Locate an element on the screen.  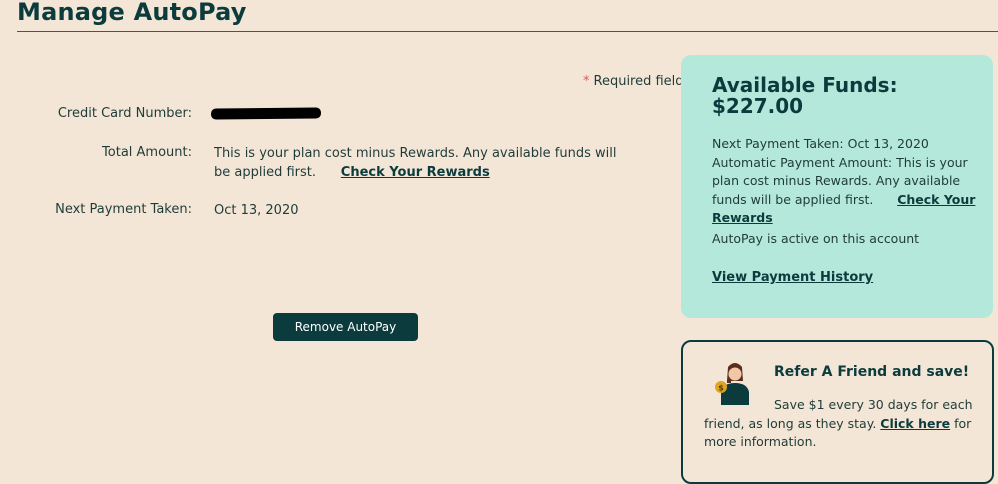
funds-next-payment: Next Payment Taken: Oct 13, 2020 is located at coordinates (820, 143).